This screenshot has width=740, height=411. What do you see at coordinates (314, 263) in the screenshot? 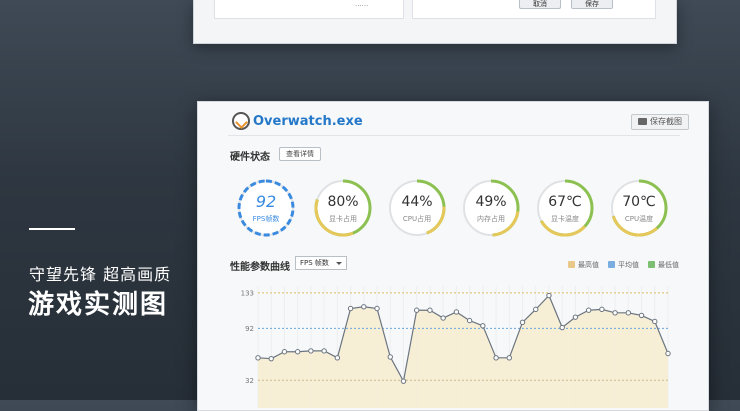
I see `metric-select-value: FPS 帧数` at bounding box center [314, 263].